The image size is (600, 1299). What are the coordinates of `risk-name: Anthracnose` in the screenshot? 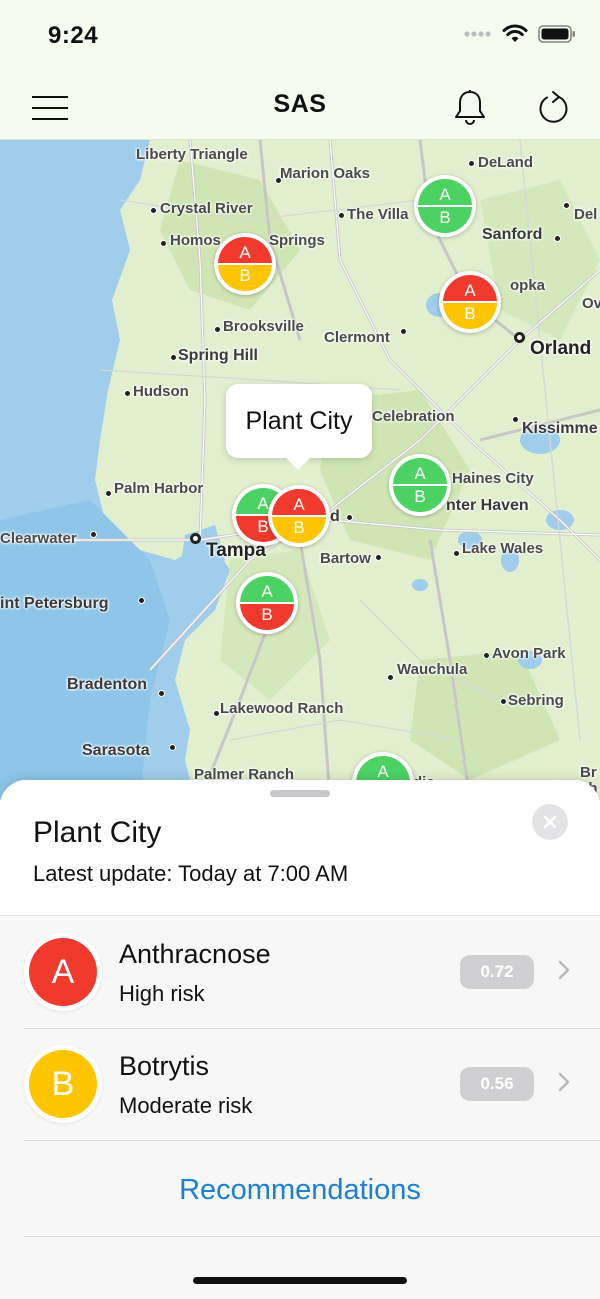 It's located at (195, 954).